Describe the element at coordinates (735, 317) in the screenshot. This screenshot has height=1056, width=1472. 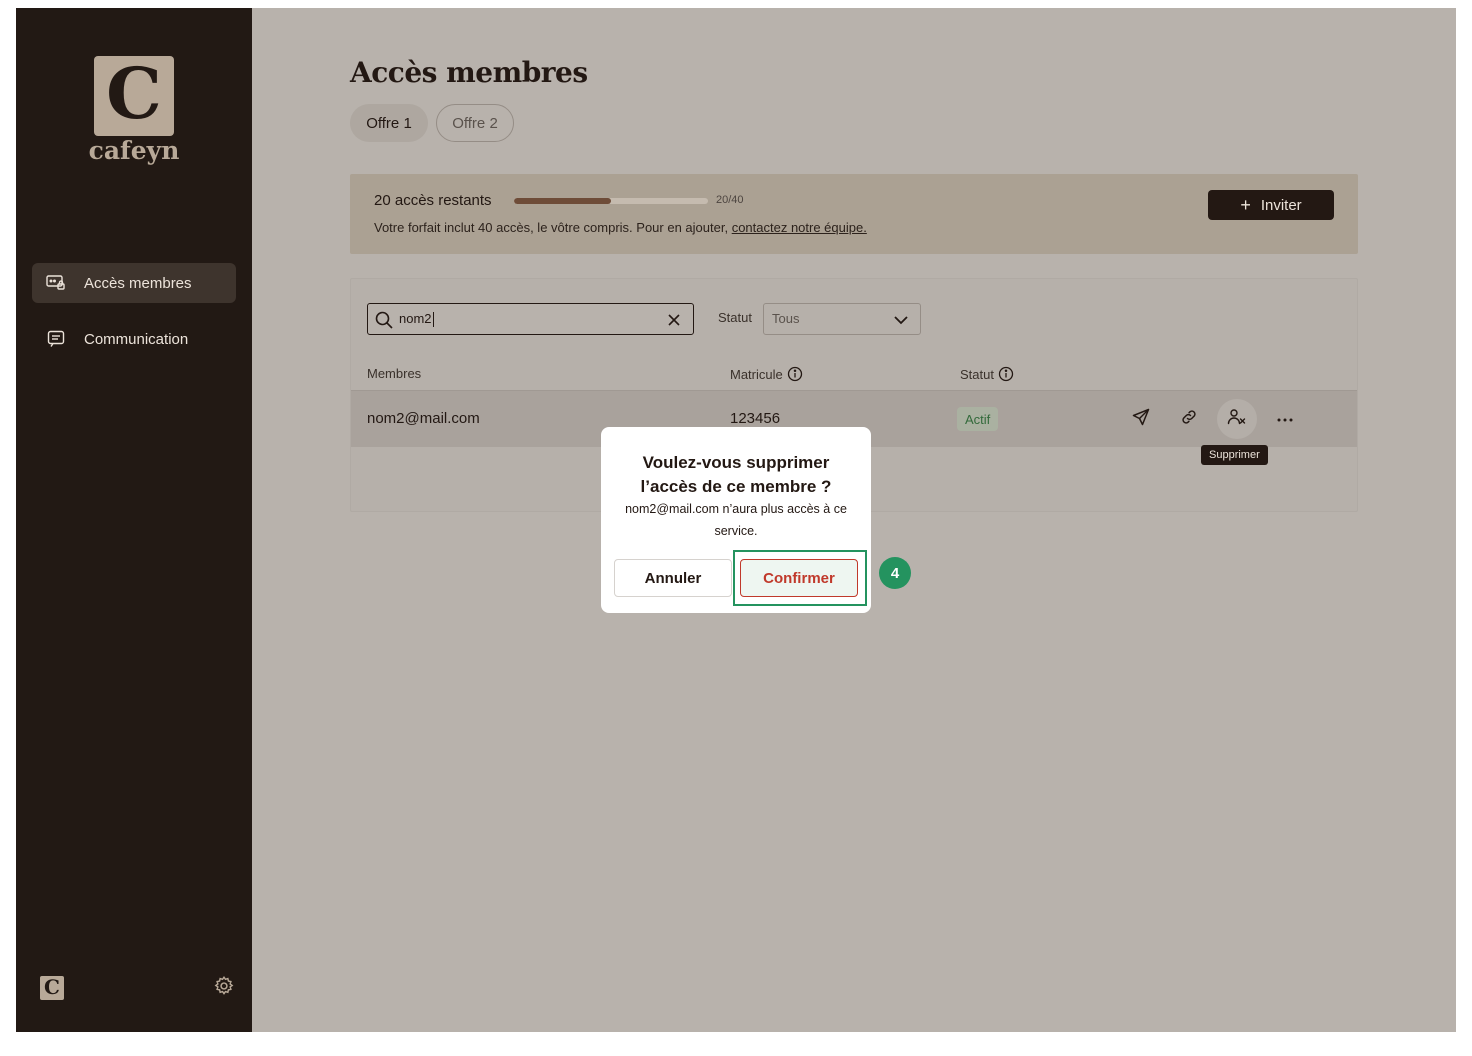
I see `status-filter-label: Statut` at that location.